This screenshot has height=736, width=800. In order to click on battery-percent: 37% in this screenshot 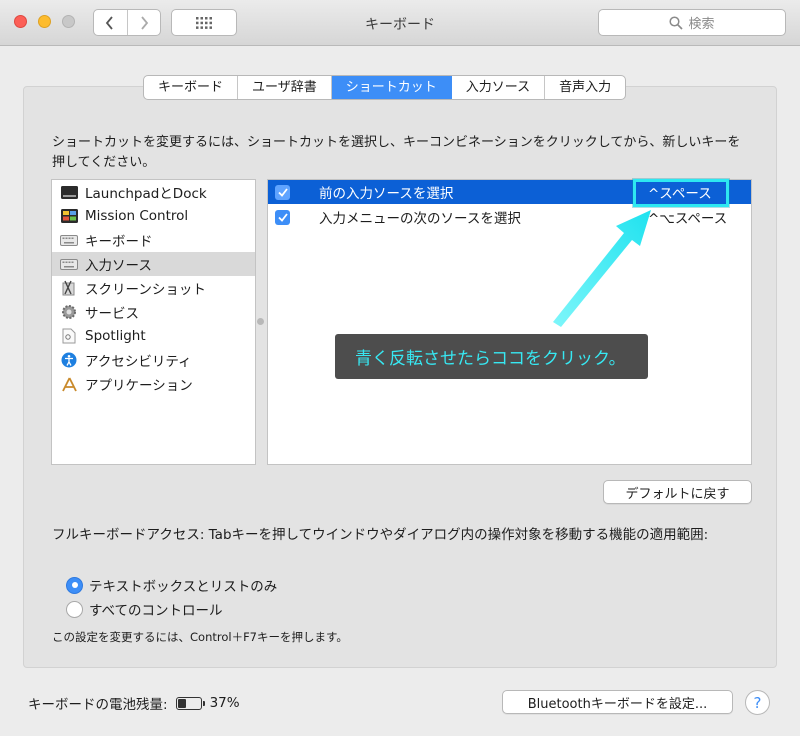, I will do `click(224, 703)`.